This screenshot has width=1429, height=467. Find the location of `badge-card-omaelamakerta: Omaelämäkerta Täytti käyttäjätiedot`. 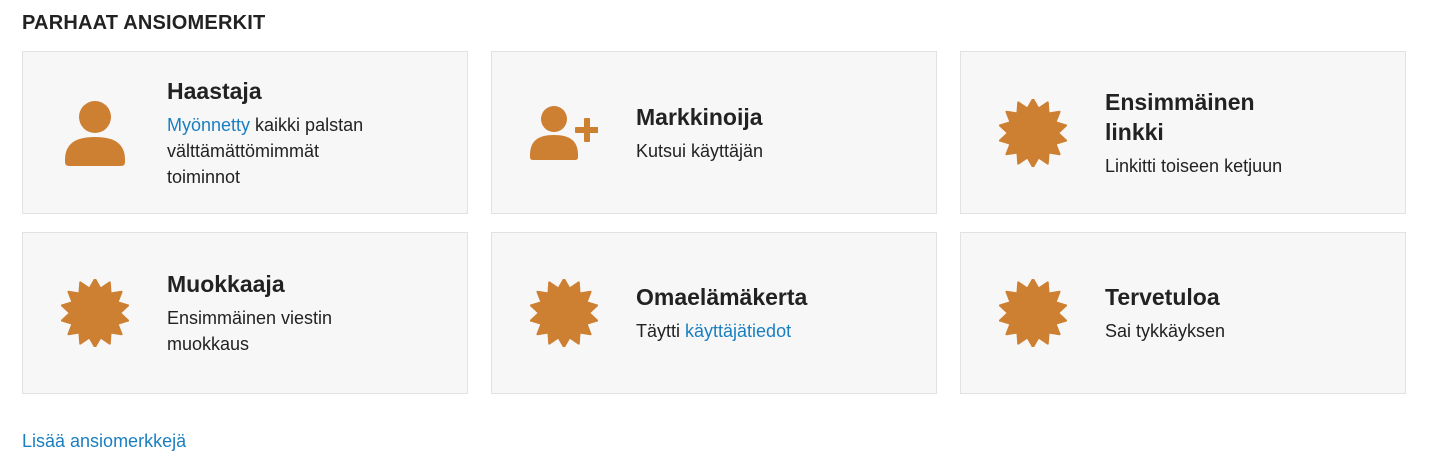

badge-card-omaelamakerta: Omaelämäkerta Täytti käyttäjätiedot is located at coordinates (714, 313).